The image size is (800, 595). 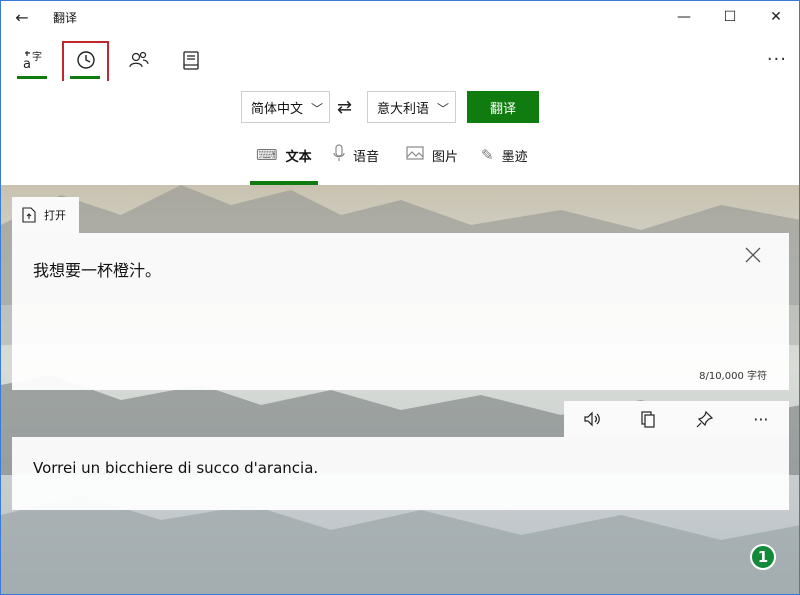 I want to click on tab-voice: 语音, so click(x=356, y=155).